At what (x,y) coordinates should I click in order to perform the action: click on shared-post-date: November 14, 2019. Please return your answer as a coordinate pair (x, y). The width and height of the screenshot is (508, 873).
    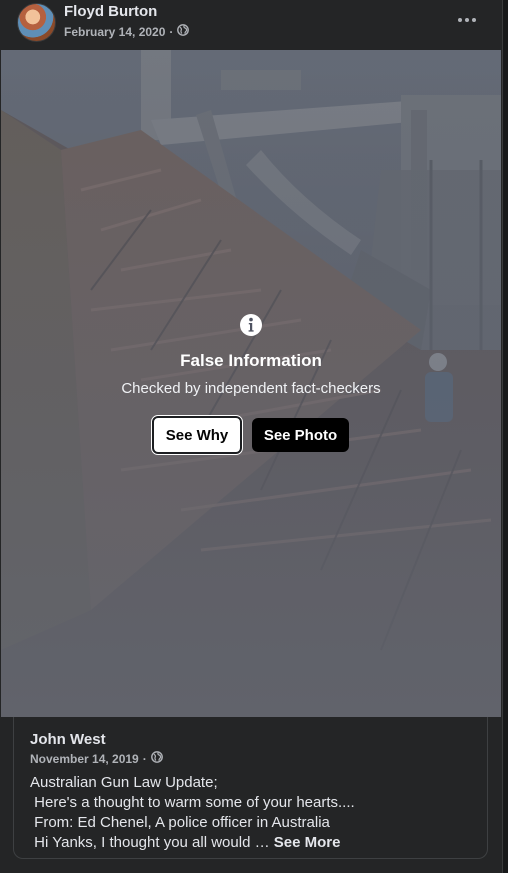
    Looking at the image, I should click on (84, 759).